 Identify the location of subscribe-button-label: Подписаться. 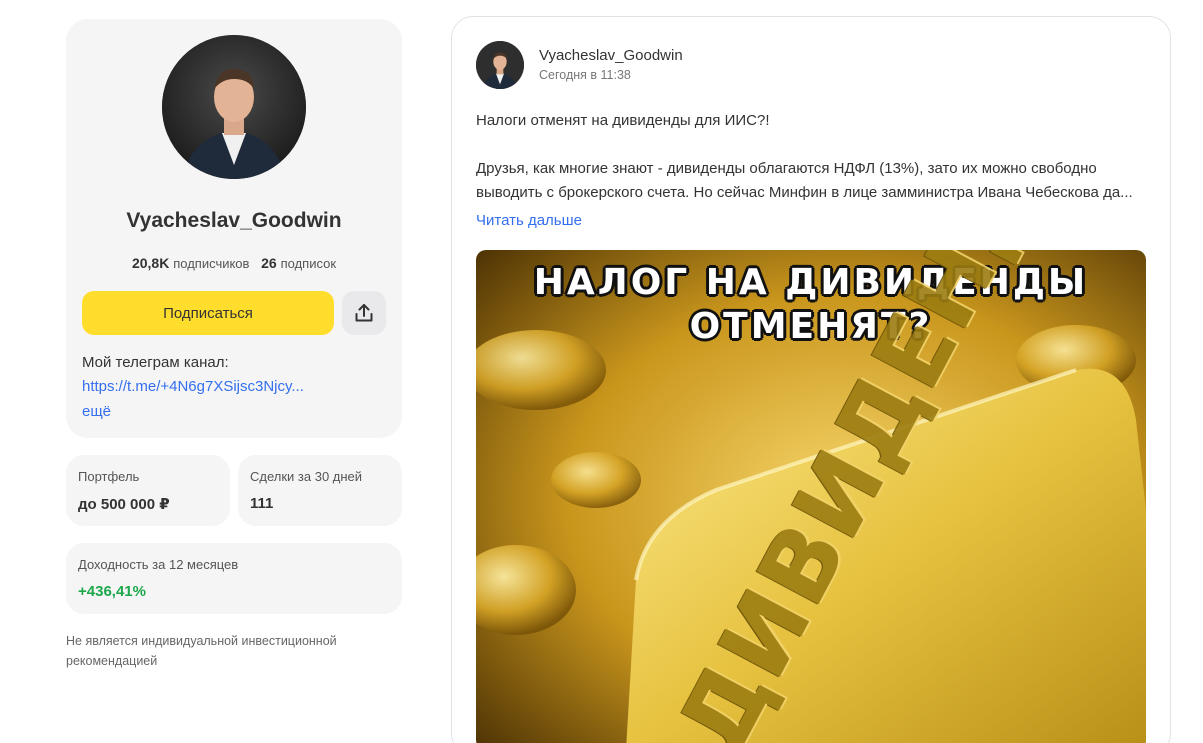
(208, 313).